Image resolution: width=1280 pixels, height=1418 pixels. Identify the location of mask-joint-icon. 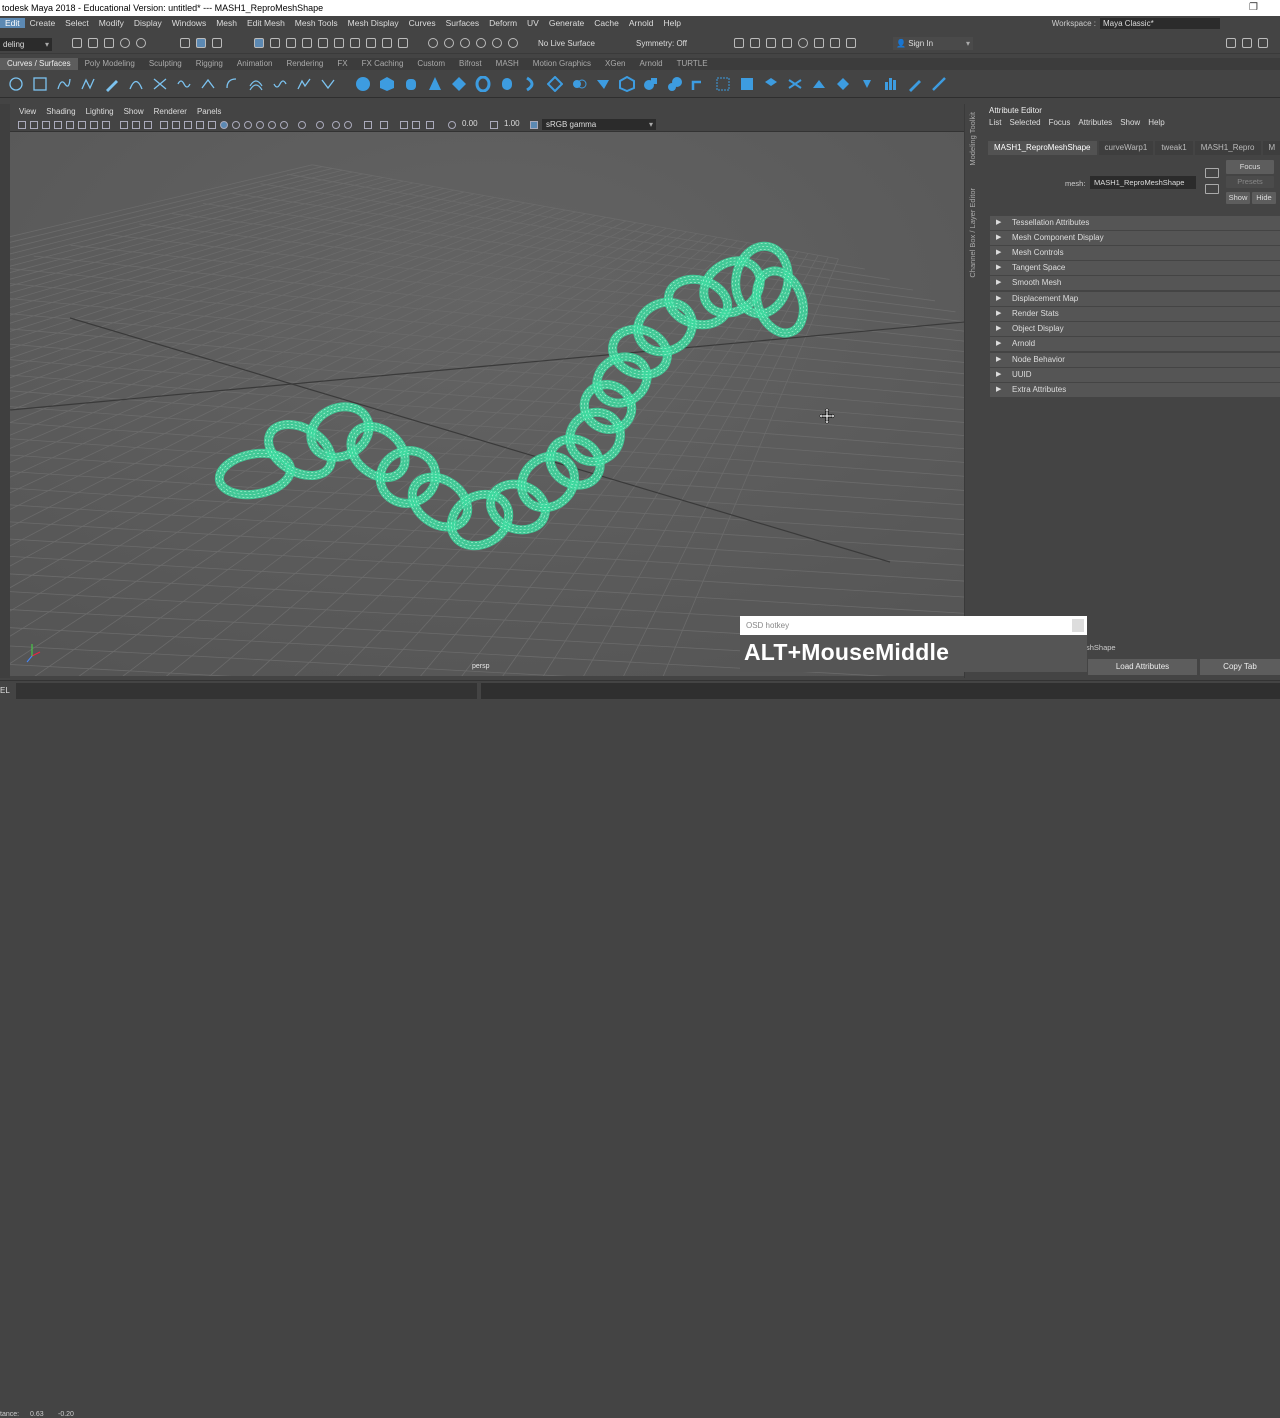
(323, 43).